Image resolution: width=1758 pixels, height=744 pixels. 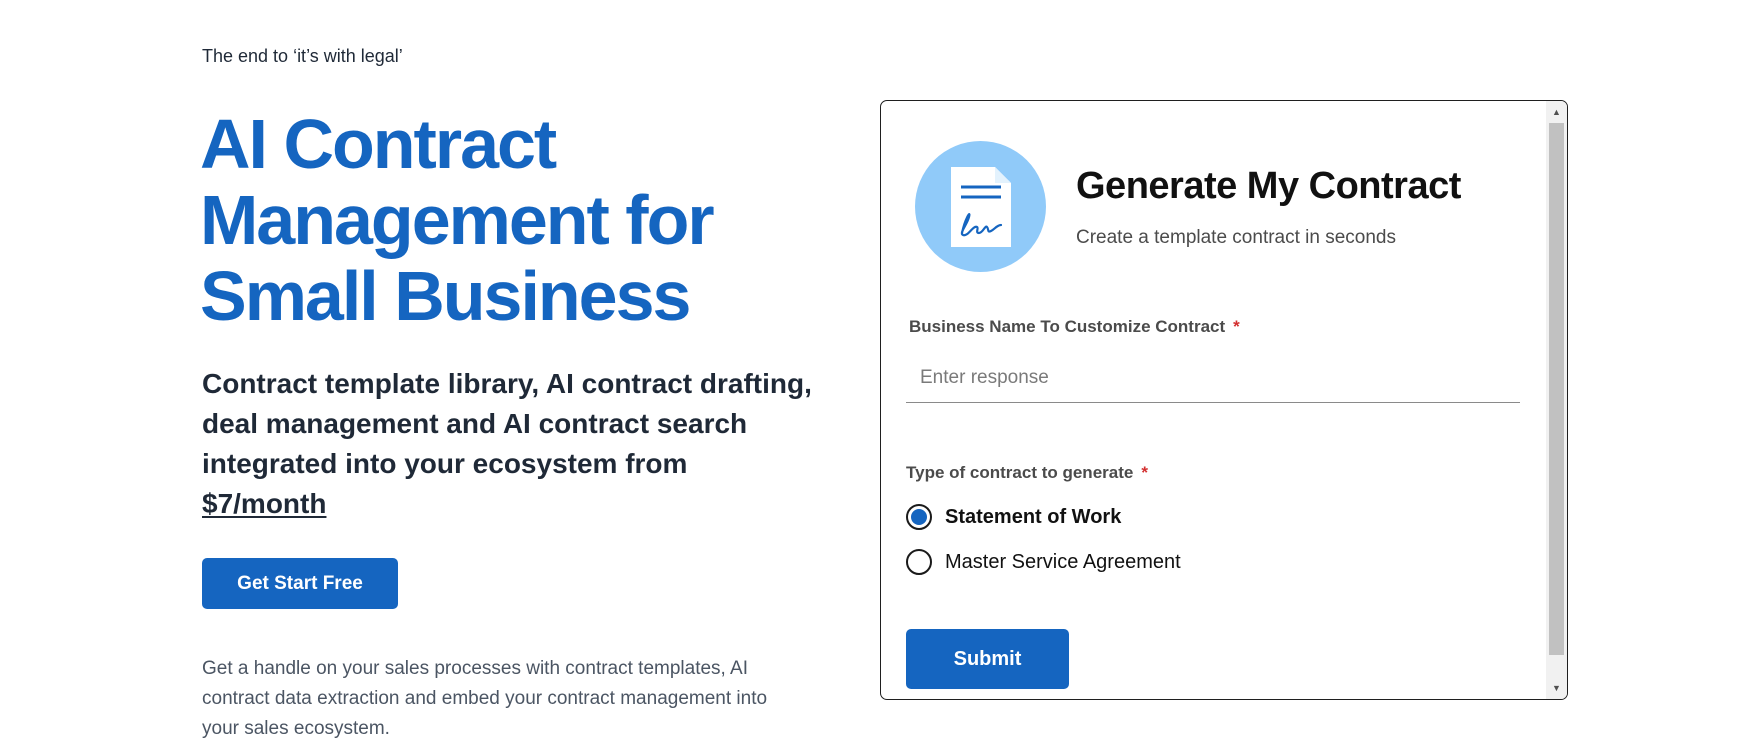 I want to click on radio-option-statement-of-work: Statement of Work, so click(x=1013, y=517).